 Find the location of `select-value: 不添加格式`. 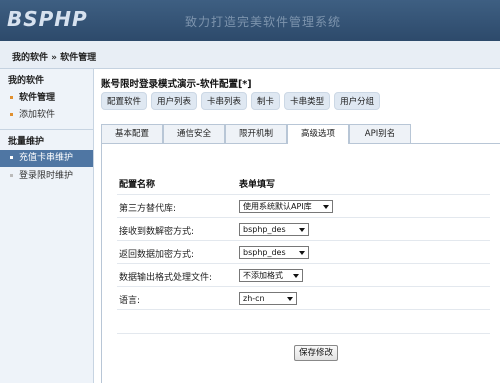

select-value: 不添加格式 is located at coordinates (263, 275).